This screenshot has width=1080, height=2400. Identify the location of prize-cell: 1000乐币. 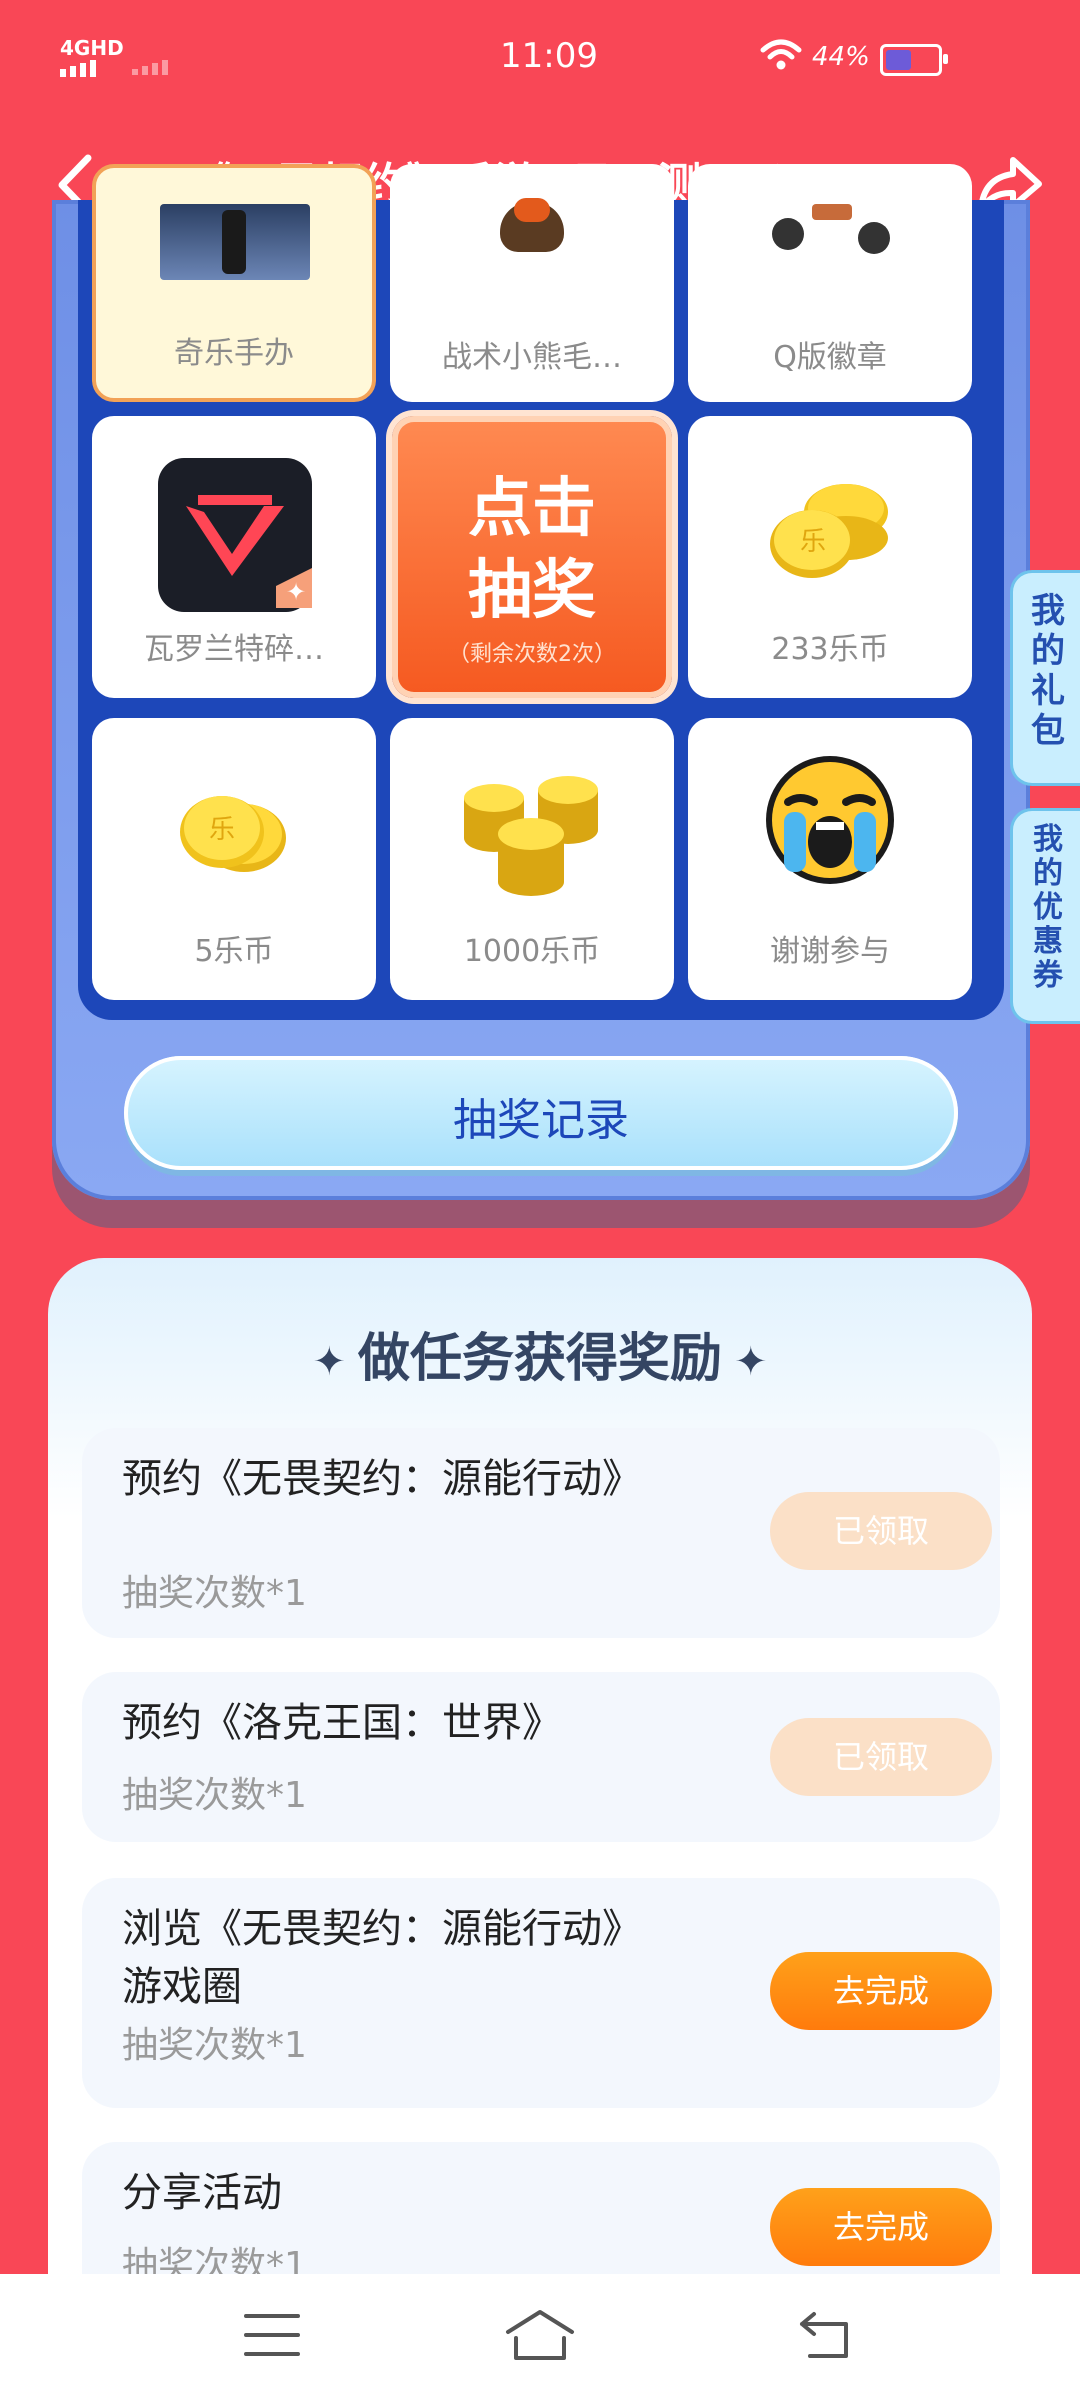
(532, 859).